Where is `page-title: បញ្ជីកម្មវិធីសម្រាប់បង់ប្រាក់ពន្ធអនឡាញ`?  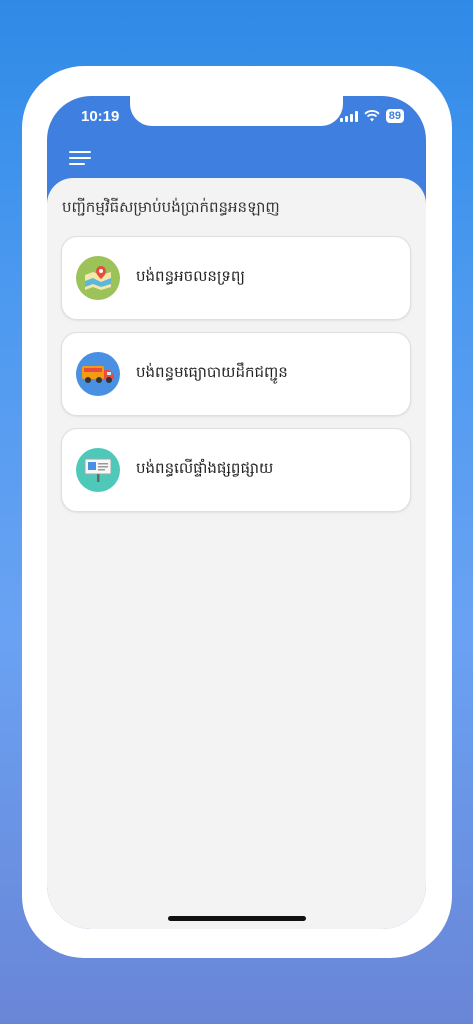 page-title: បញ្ជីកម្មវិធីសម្រាប់បង់ប្រាក់ពន្ធអនឡាញ is located at coordinates (171, 207).